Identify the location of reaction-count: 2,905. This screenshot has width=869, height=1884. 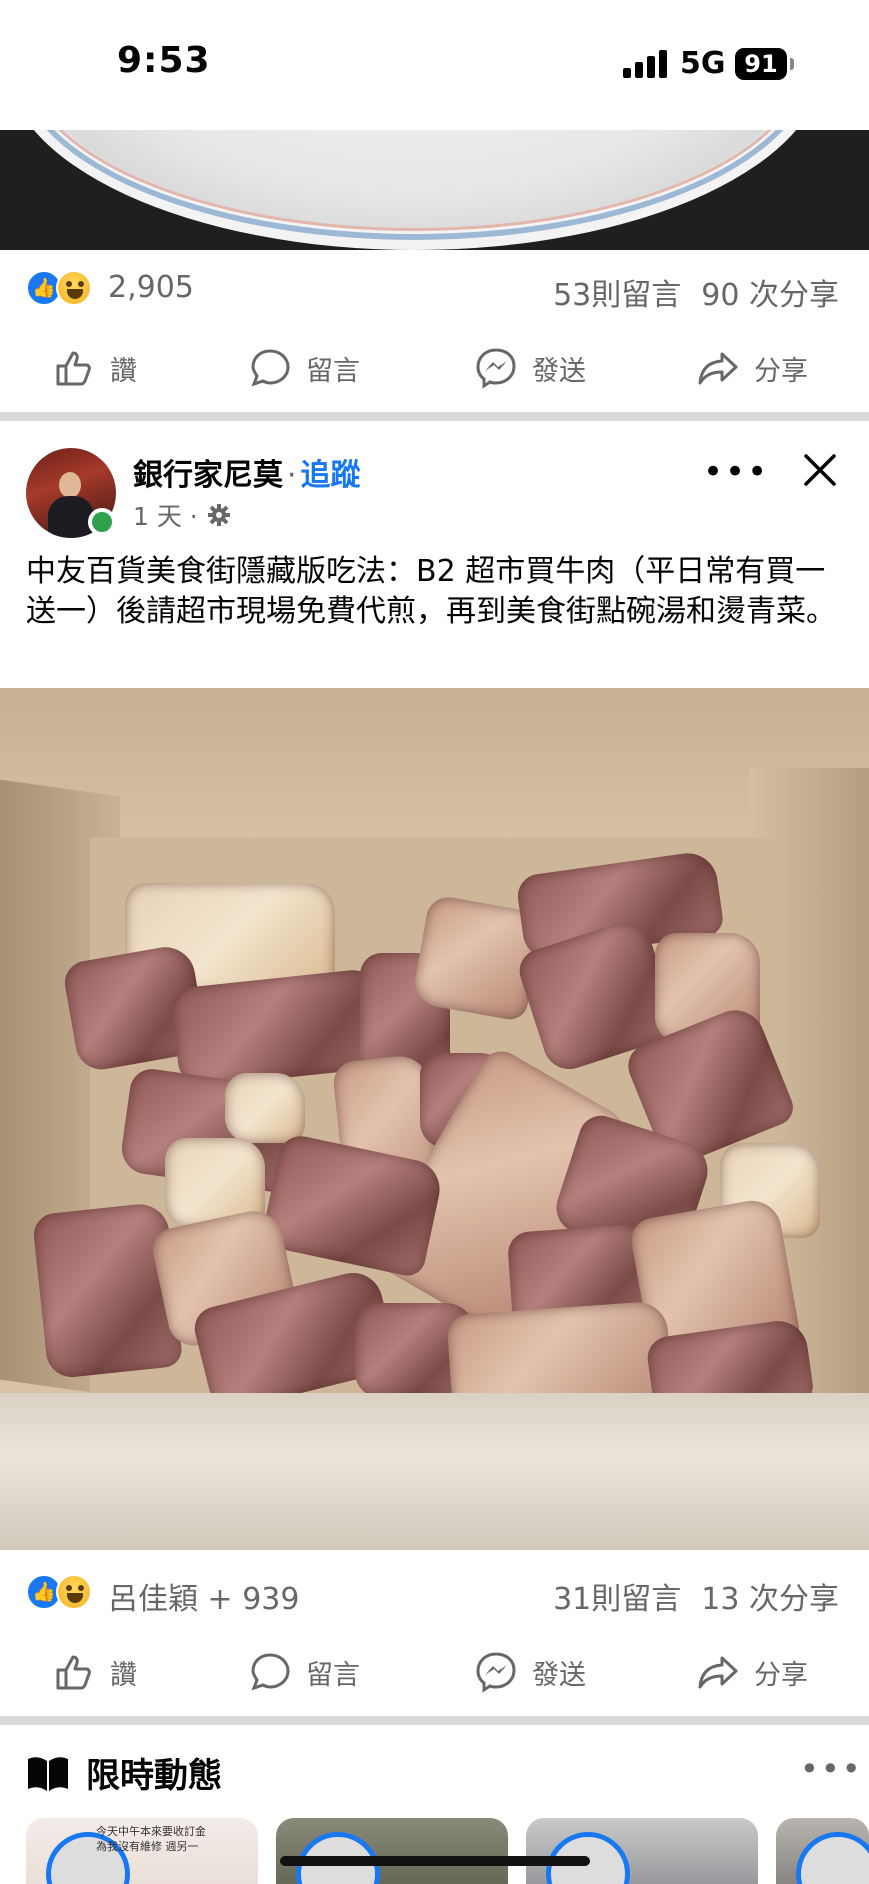
(151, 287).